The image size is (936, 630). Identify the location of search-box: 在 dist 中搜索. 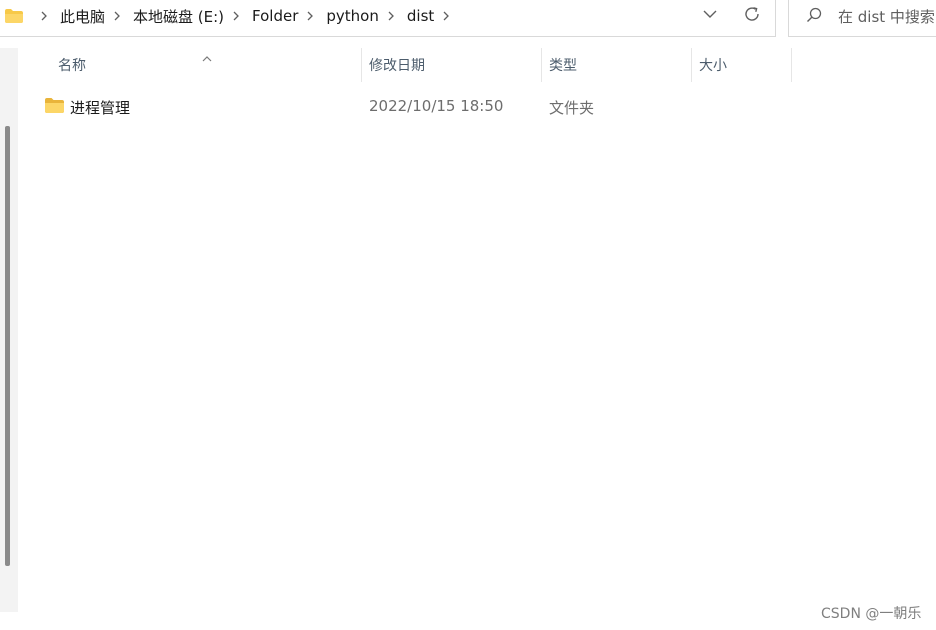
(862, 18).